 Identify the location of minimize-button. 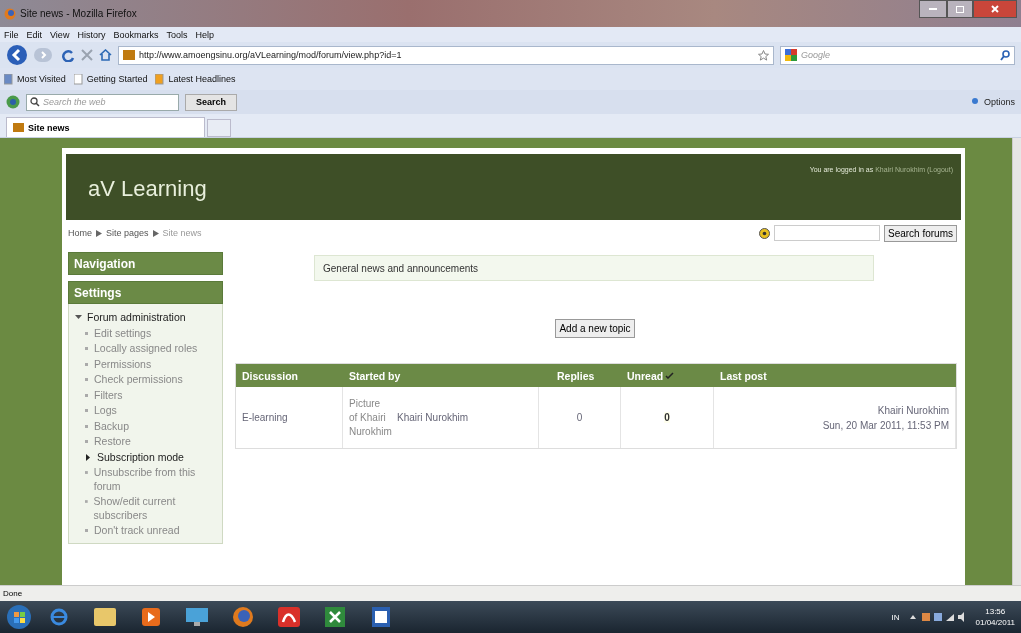
(933, 9).